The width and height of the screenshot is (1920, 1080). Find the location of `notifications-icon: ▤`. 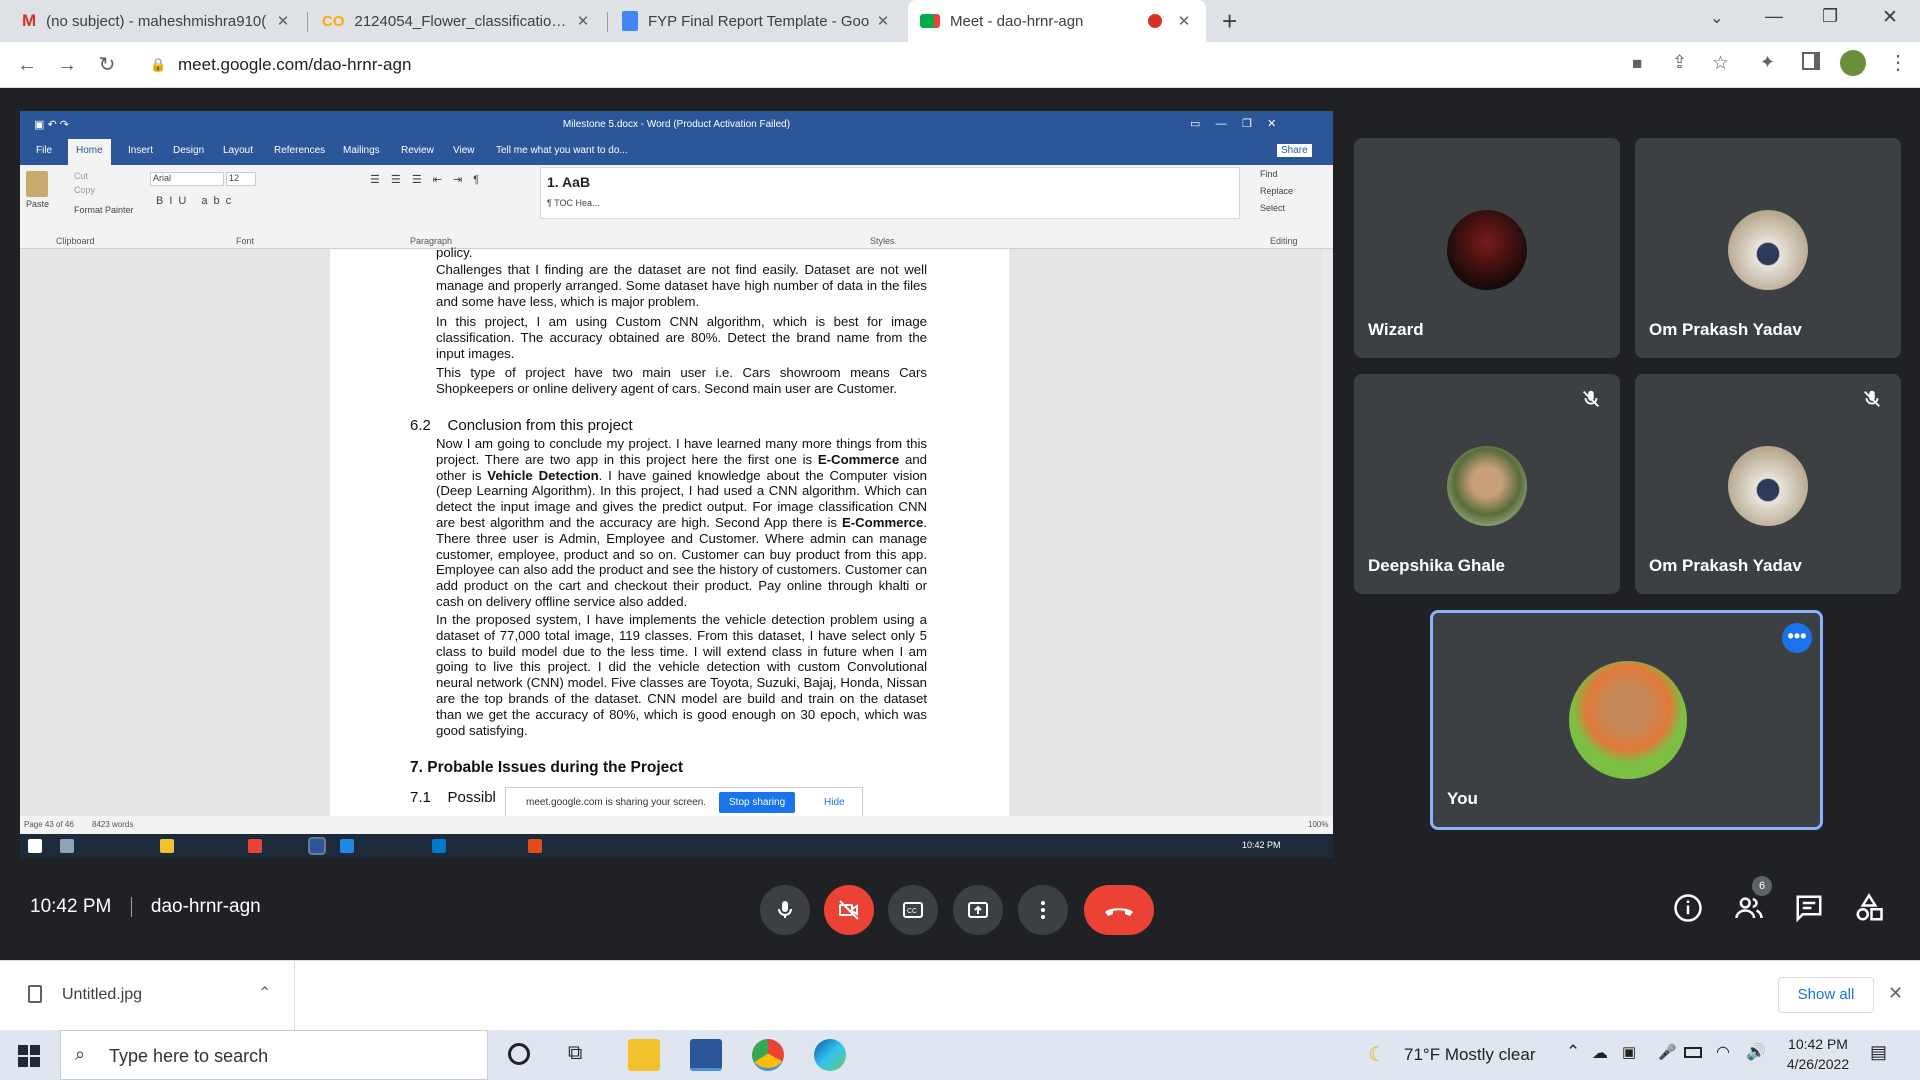

notifications-icon: ▤ is located at coordinates (1878, 1052).